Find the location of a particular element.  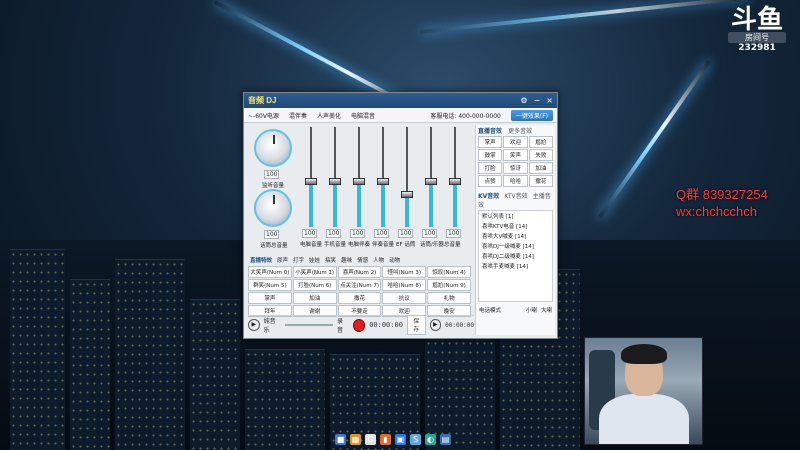

phone-mode-label: 电话模式 is located at coordinates (490, 311).